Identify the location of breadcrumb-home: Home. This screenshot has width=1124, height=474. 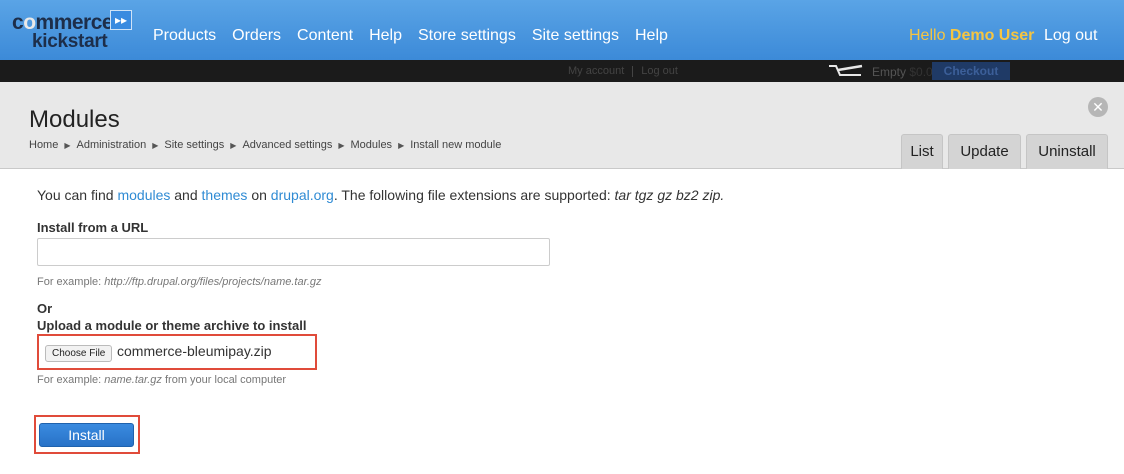
(43, 145).